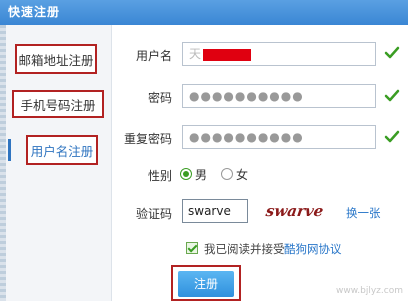 Image resolution: width=408 pixels, height=301 pixels. What do you see at coordinates (209, 211) in the screenshot?
I see `captcha-value: swarve` at bounding box center [209, 211].